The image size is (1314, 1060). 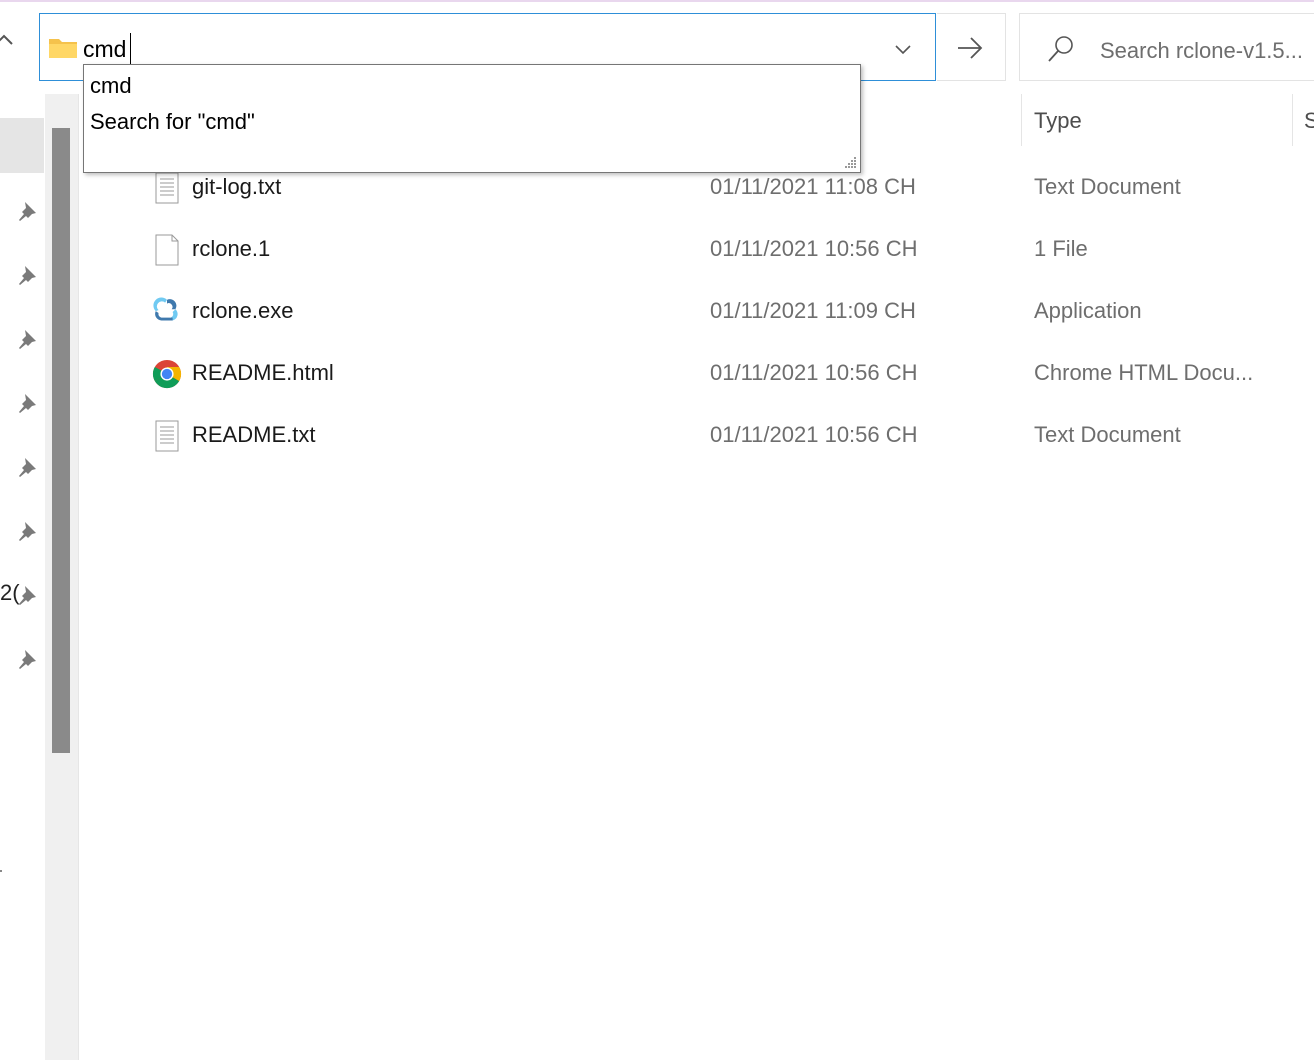 What do you see at coordinates (468, 49) in the screenshot?
I see `address-input` at bounding box center [468, 49].